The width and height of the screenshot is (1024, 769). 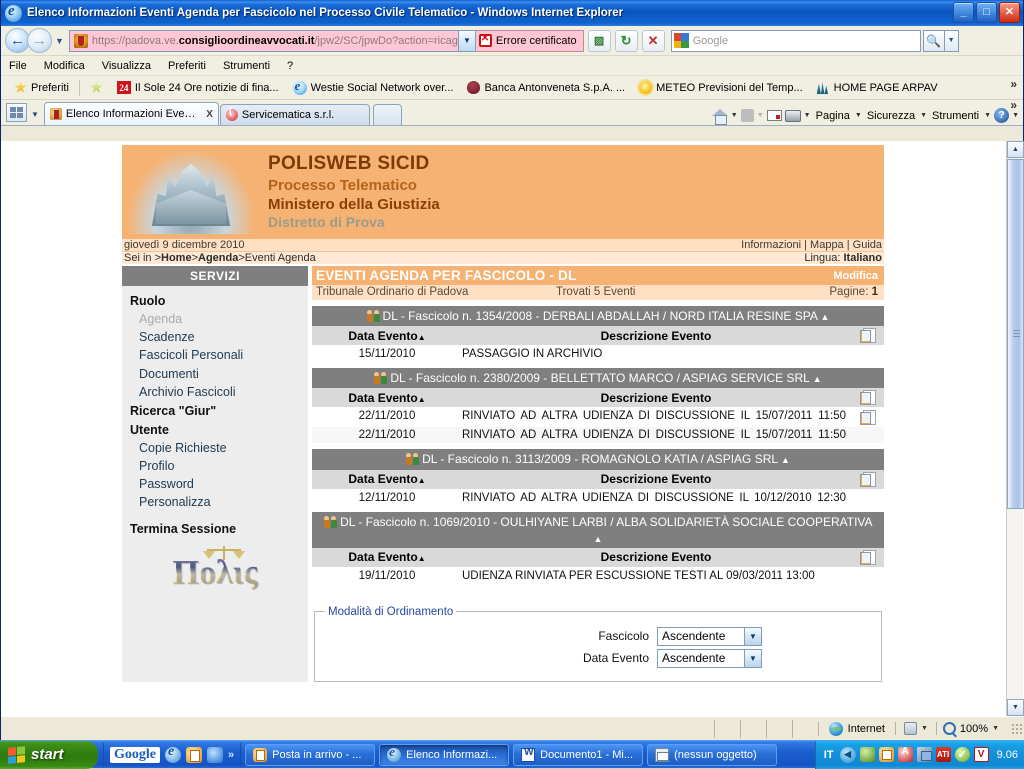 I want to click on tray-green-icon, so click(x=867, y=754).